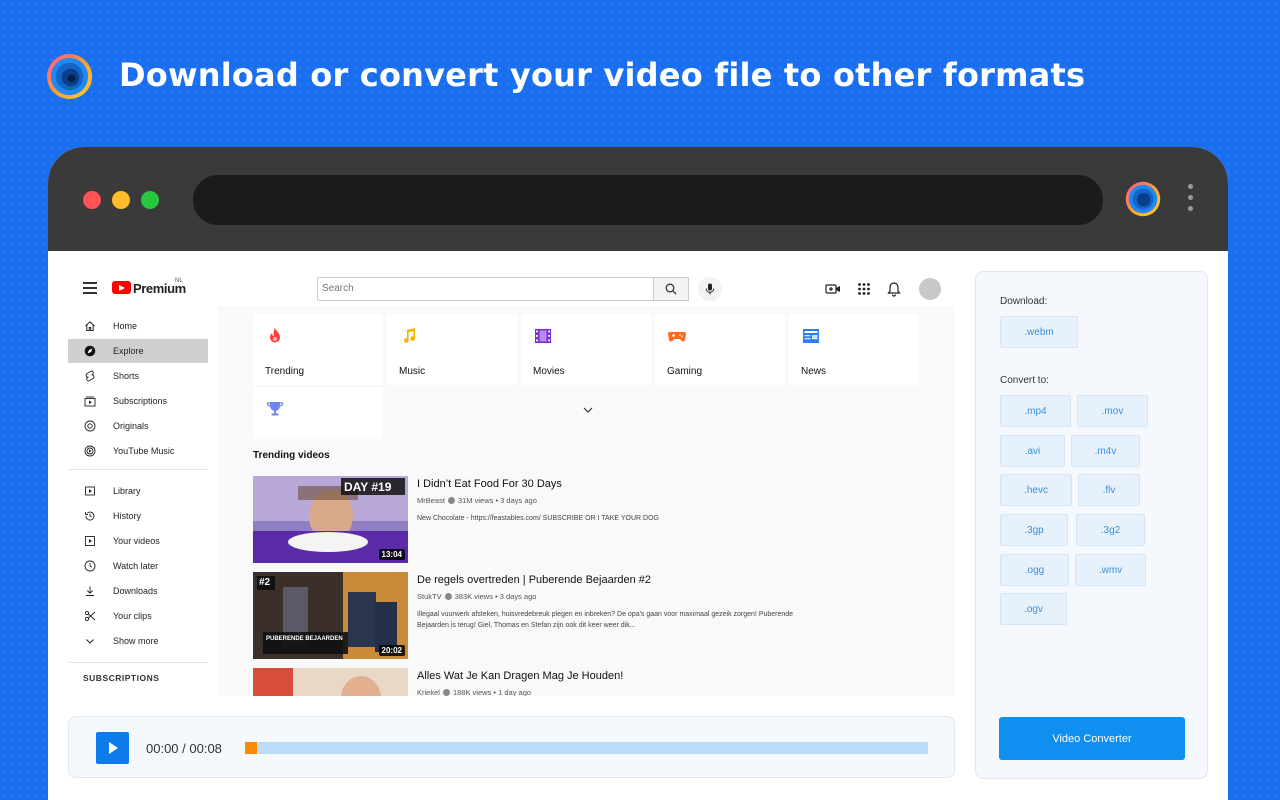 The height and width of the screenshot is (800, 1280). What do you see at coordinates (92, 200) in the screenshot?
I see `close-window-button` at bounding box center [92, 200].